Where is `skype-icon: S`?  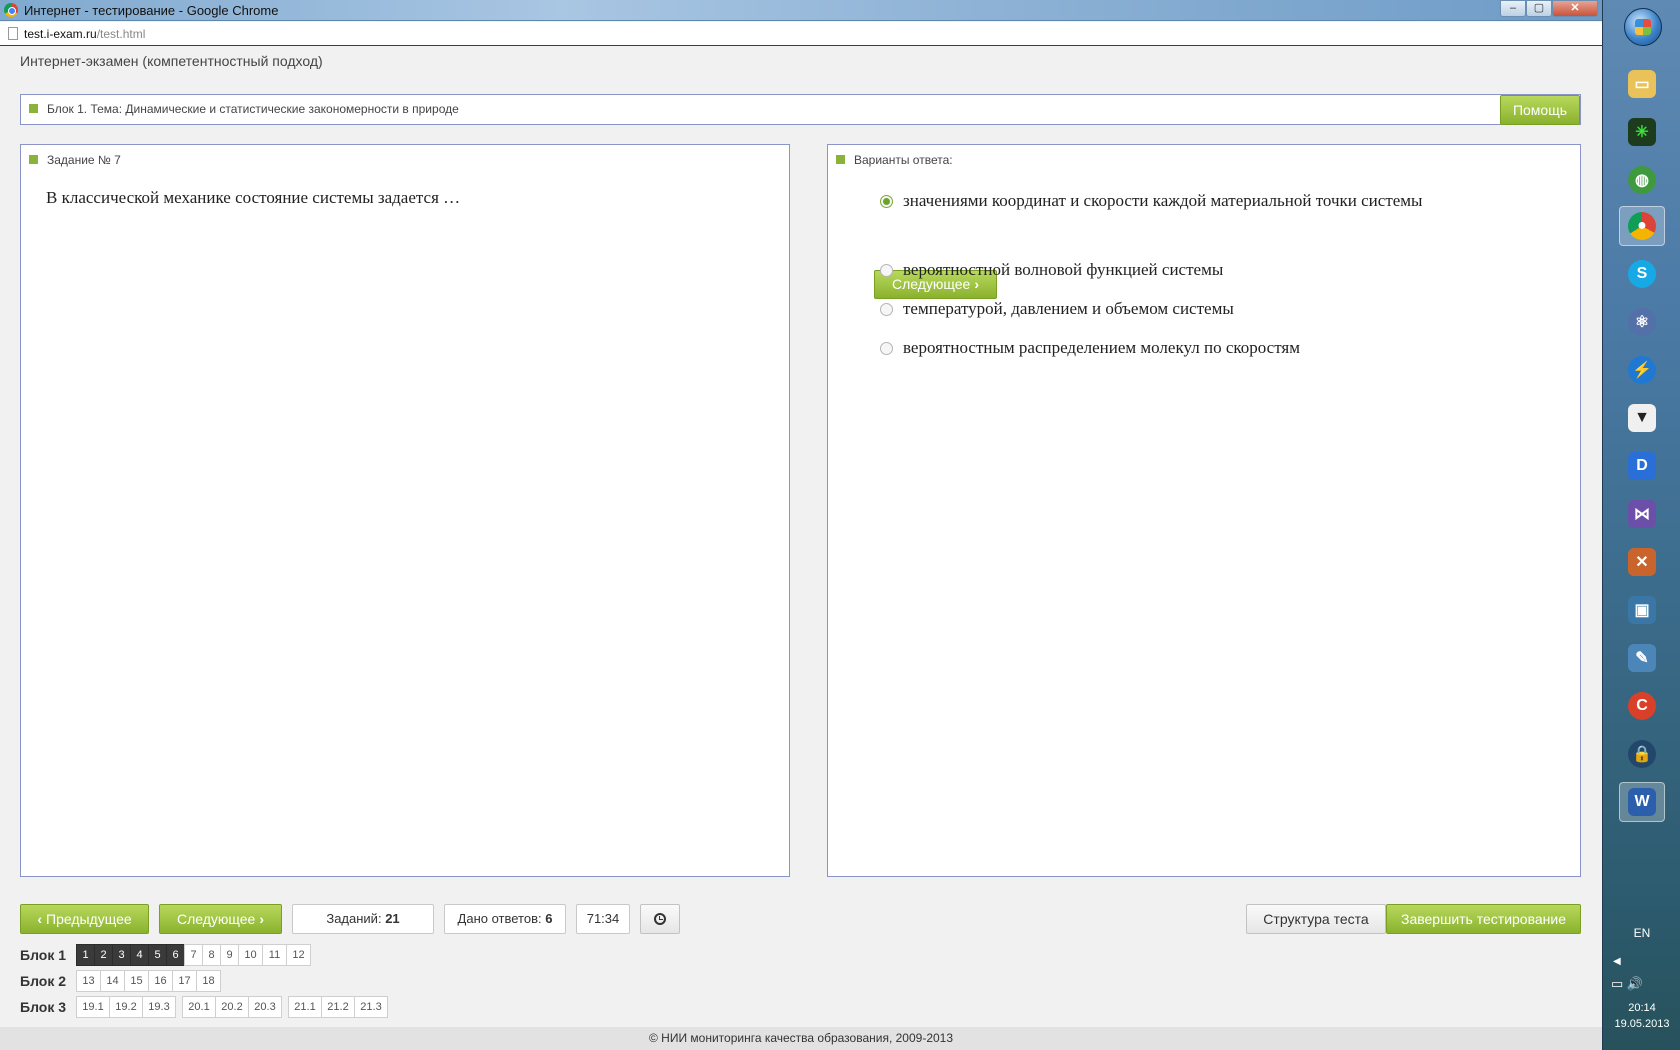
skype-icon: S is located at coordinates (1642, 274).